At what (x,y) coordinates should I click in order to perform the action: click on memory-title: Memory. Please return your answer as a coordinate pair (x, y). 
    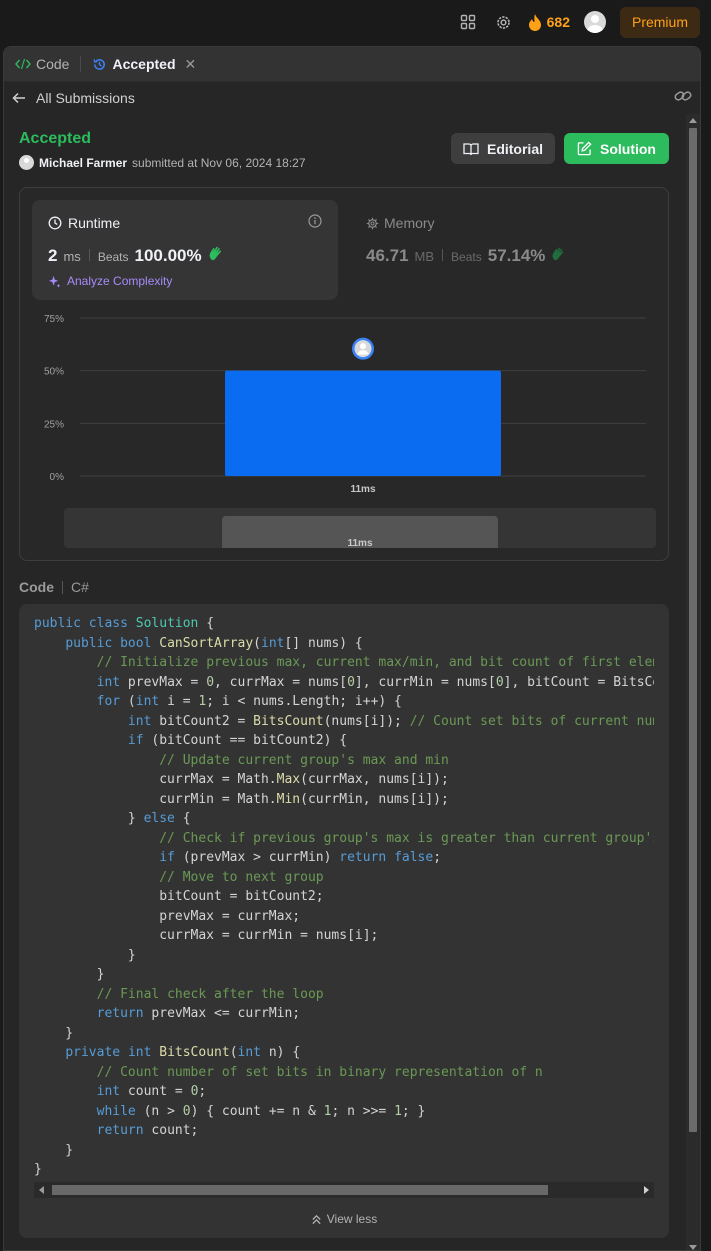
    Looking at the image, I should click on (400, 223).